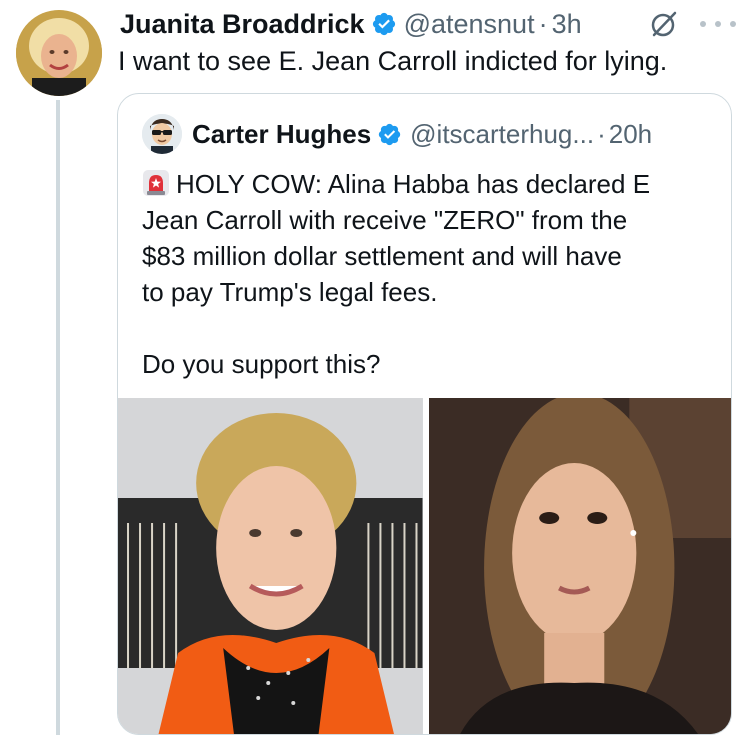 The height and width of the screenshot is (735, 750). What do you see at coordinates (469, 24) in the screenshot?
I see `author-handle: @atensnut` at bounding box center [469, 24].